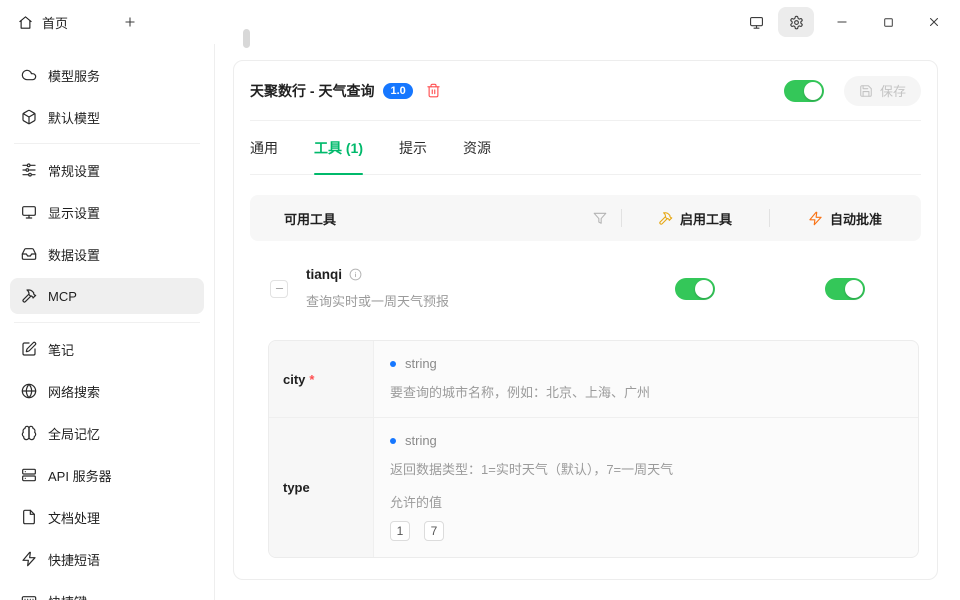  I want to click on file-icon, so click(29, 517).